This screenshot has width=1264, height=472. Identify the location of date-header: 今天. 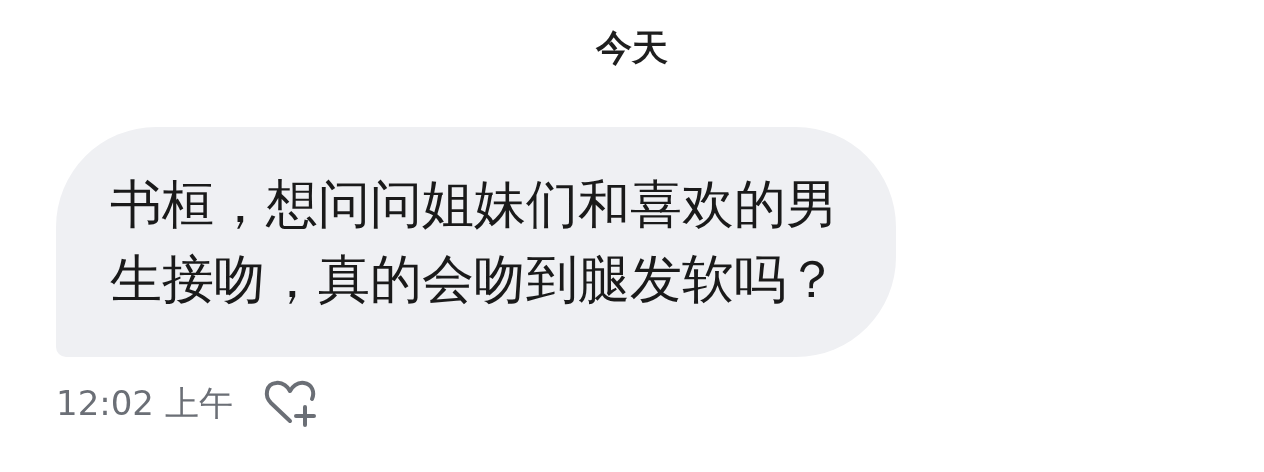
(632, 48).